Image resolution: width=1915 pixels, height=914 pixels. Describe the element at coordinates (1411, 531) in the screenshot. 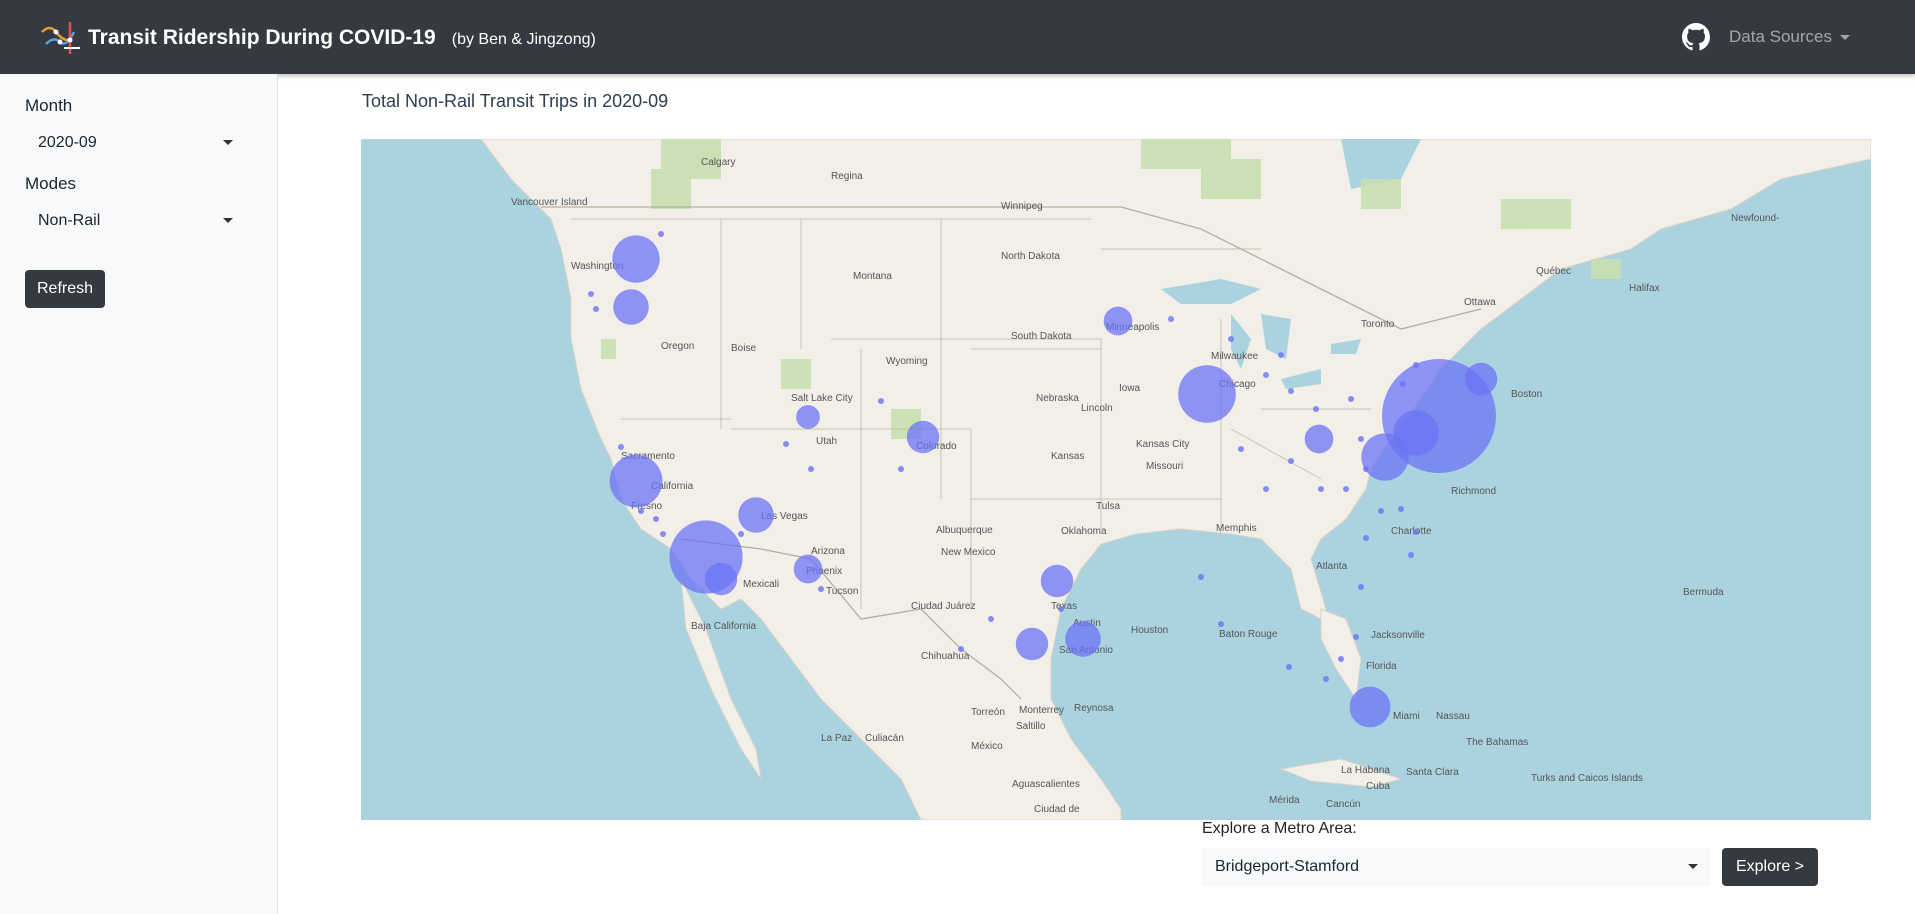

I see `map-place-label: Charlotte` at that location.